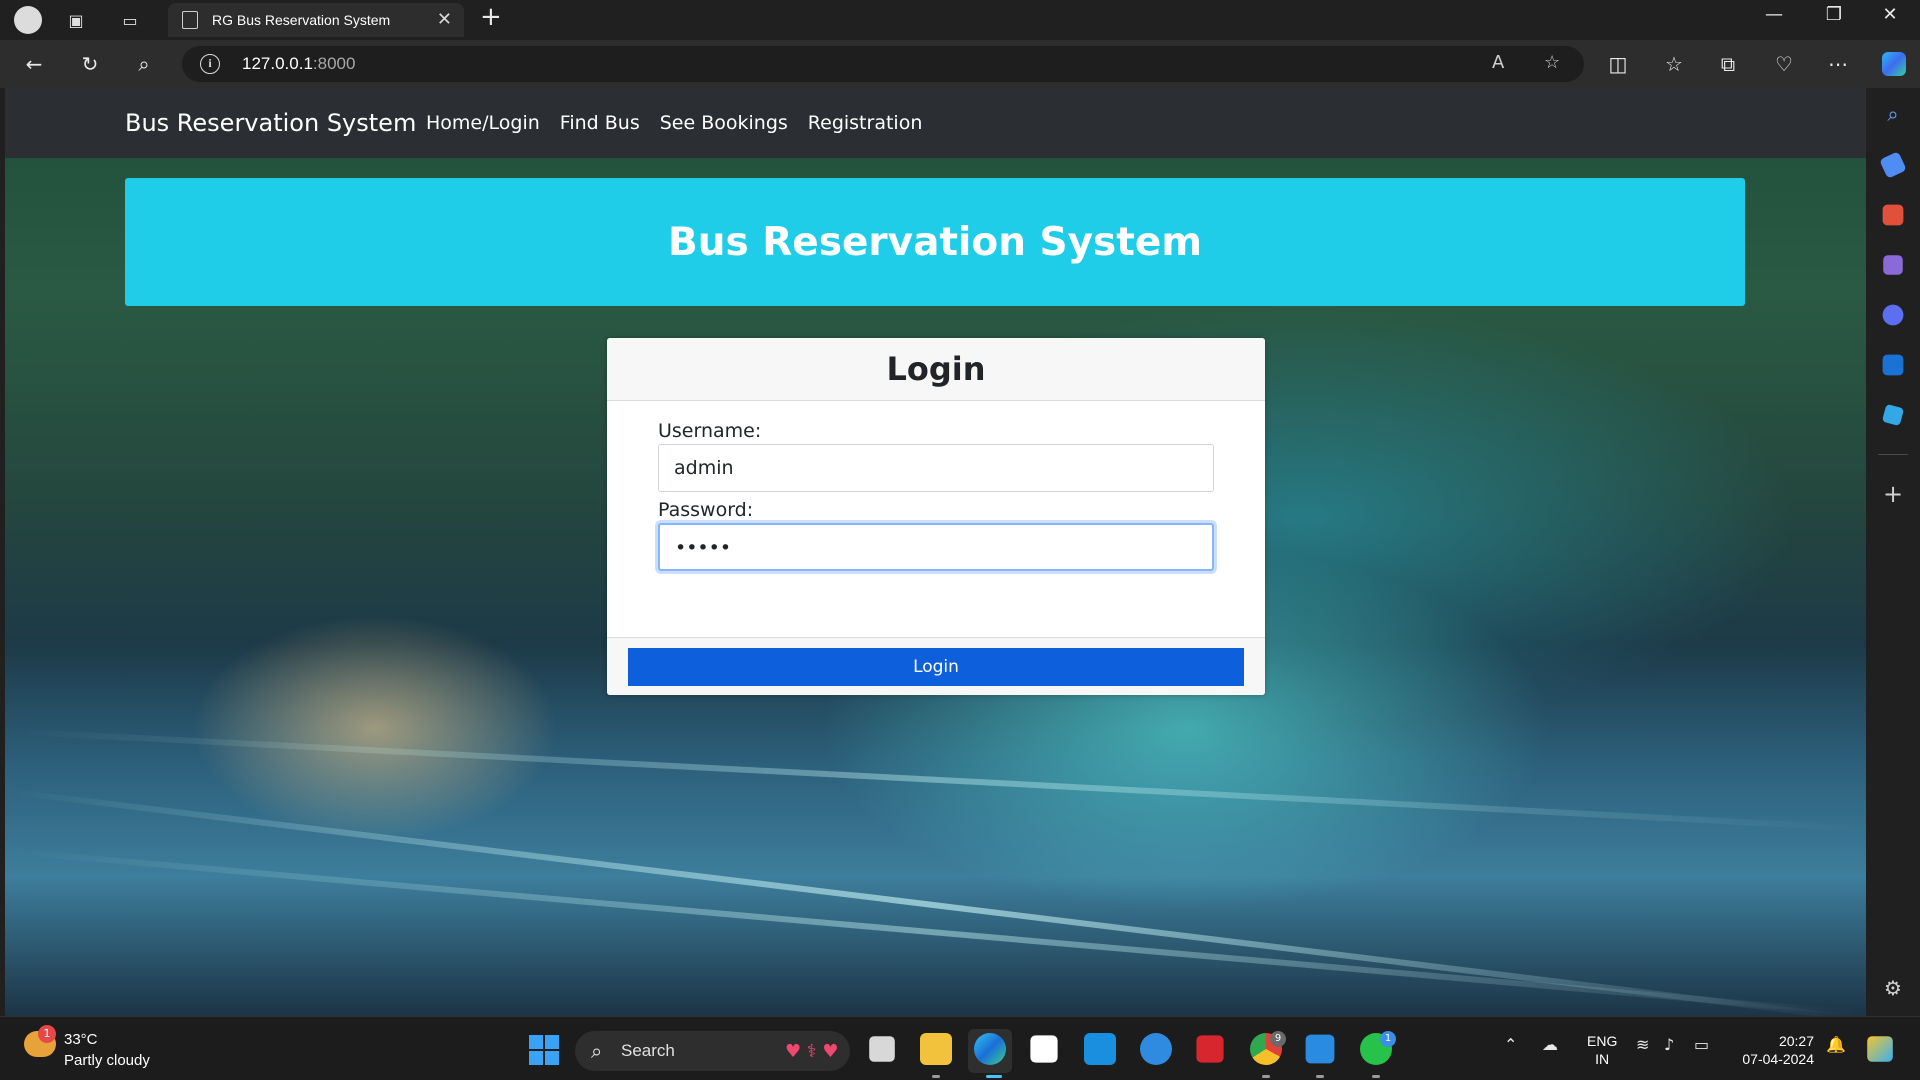  Describe the element at coordinates (1210, 1049) in the screenshot. I see `mcafee-icon` at that location.